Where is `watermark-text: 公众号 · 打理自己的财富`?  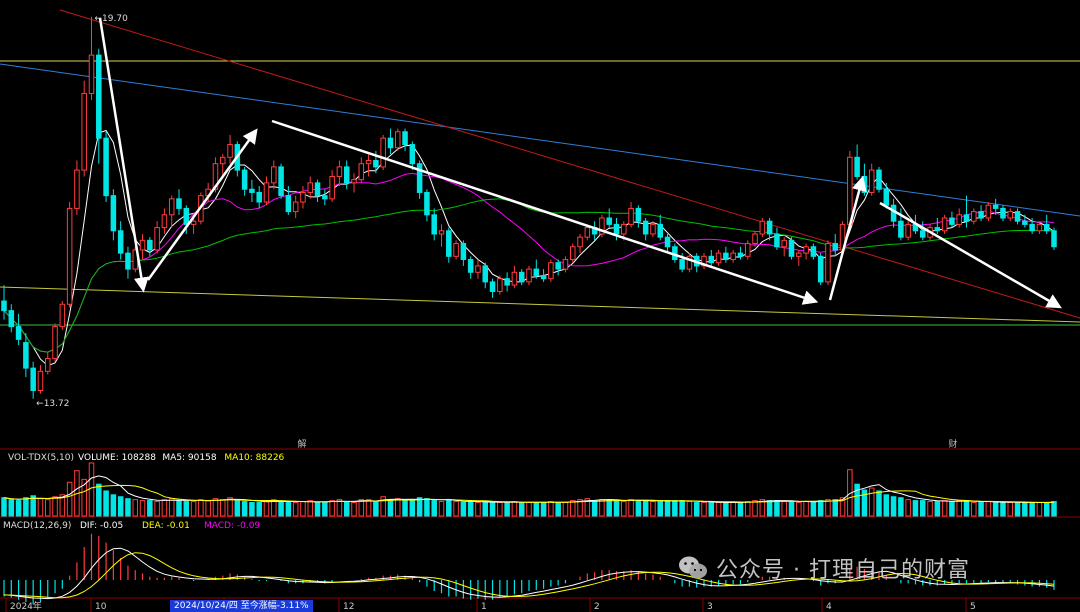
watermark-text: 公众号 · 打理自己的财富 is located at coordinates (843, 570).